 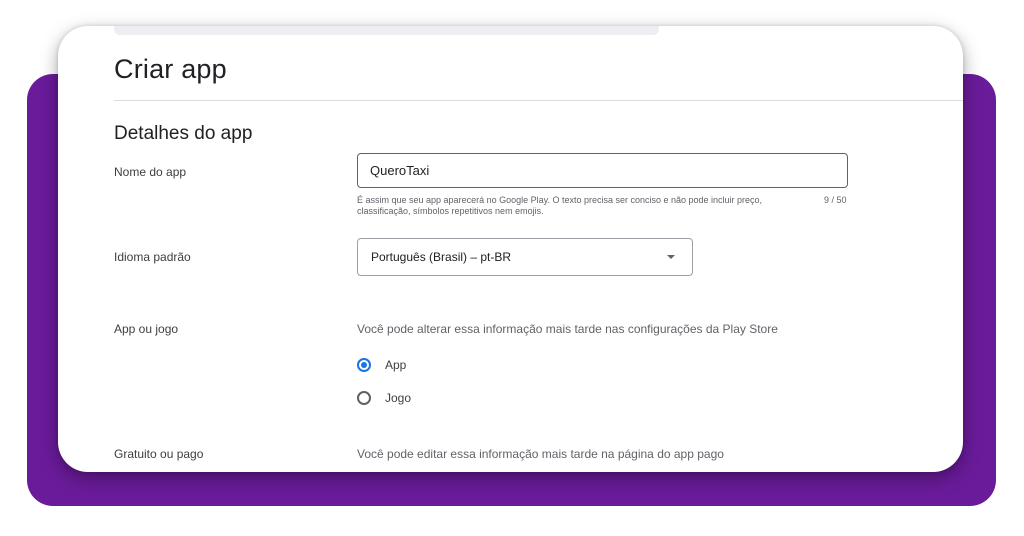 I want to click on app-name-input, so click(x=602, y=170).